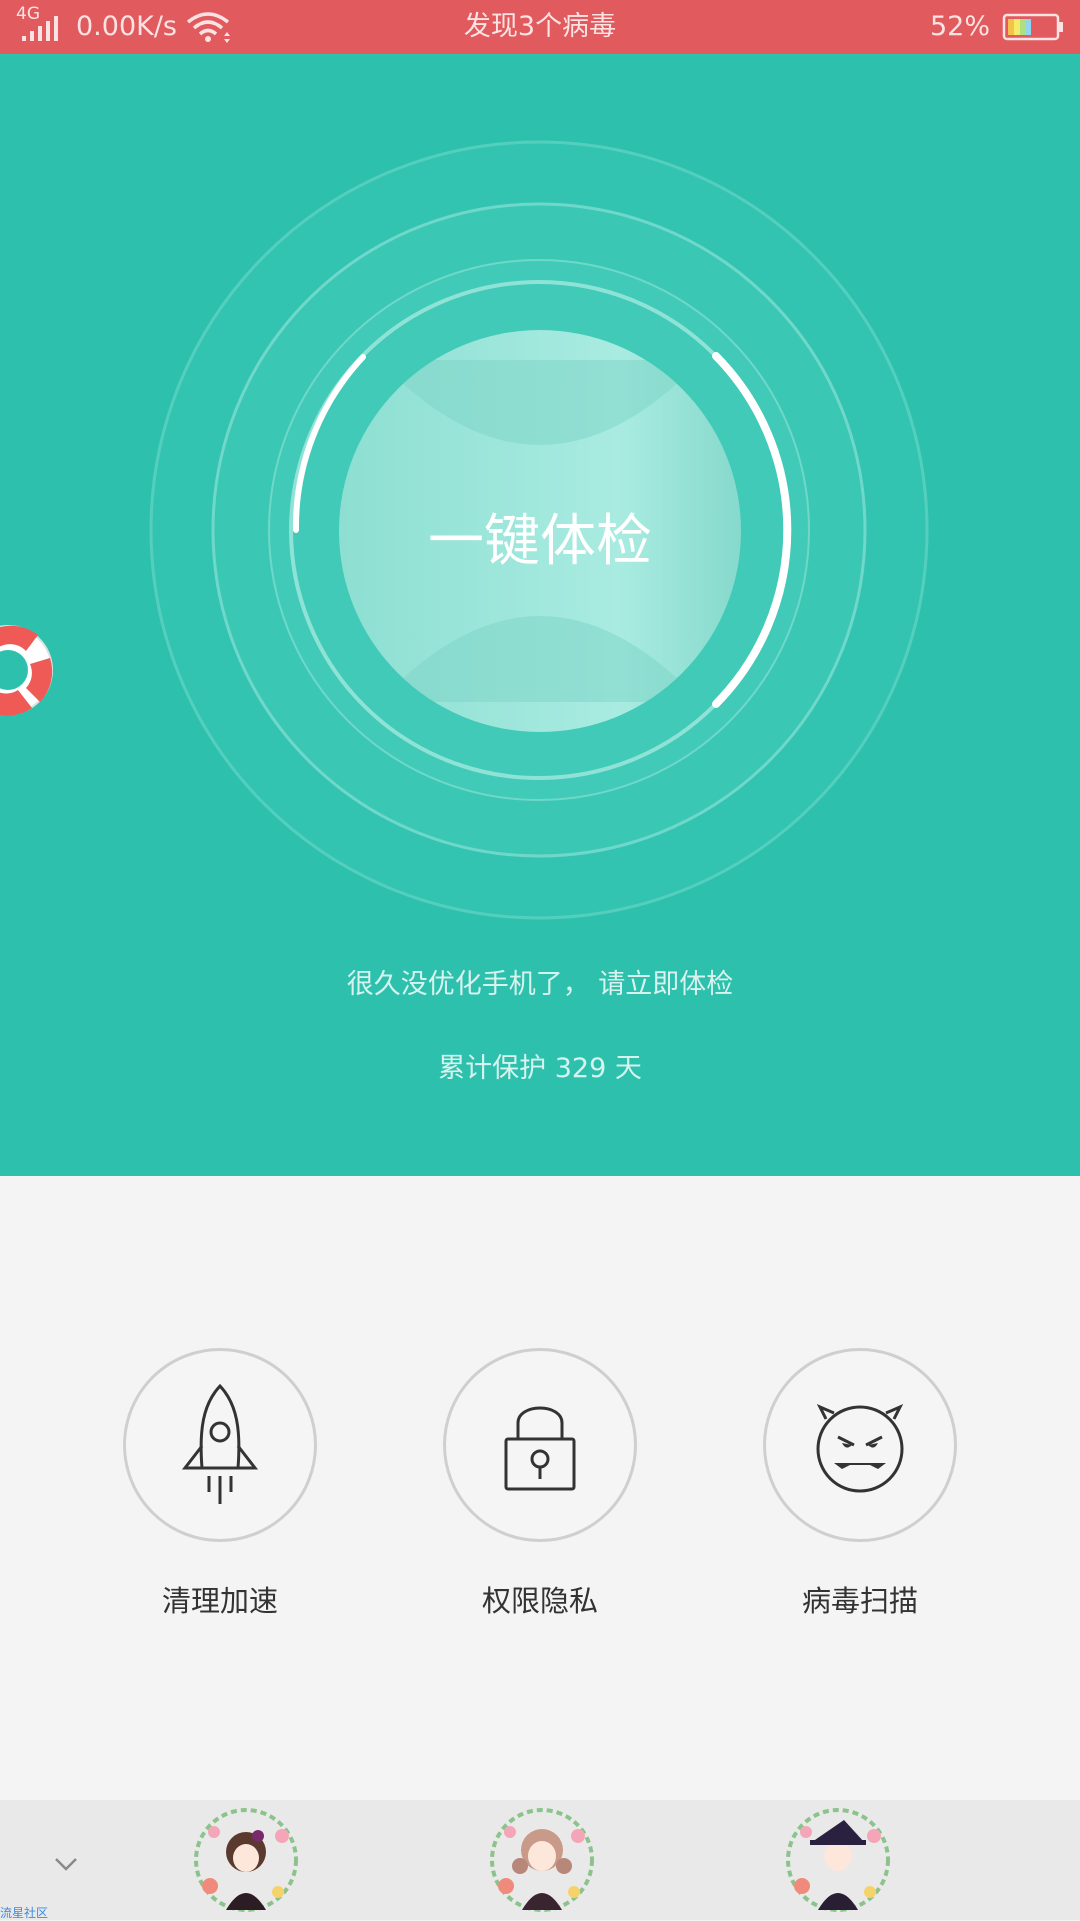  I want to click on status-bar: 4G 0.00K/s 发现3个病毒 52%, so click(540, 27).